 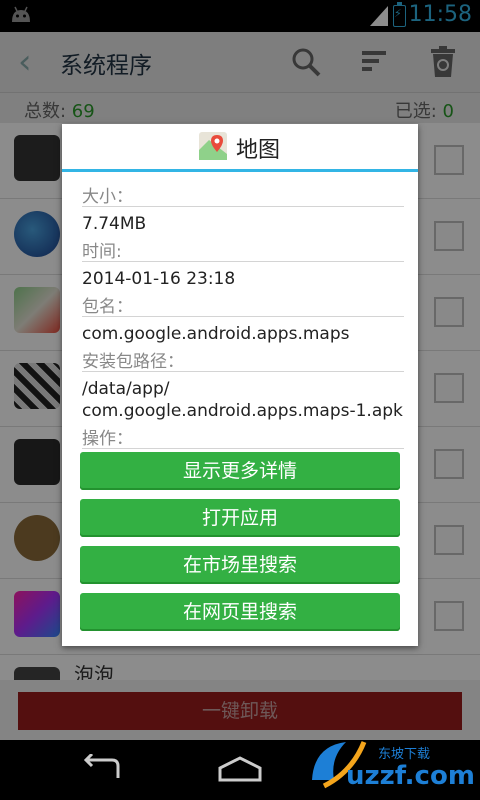 I want to click on package-section: 包名： com.google.android.apps.maps, so click(x=243, y=318).